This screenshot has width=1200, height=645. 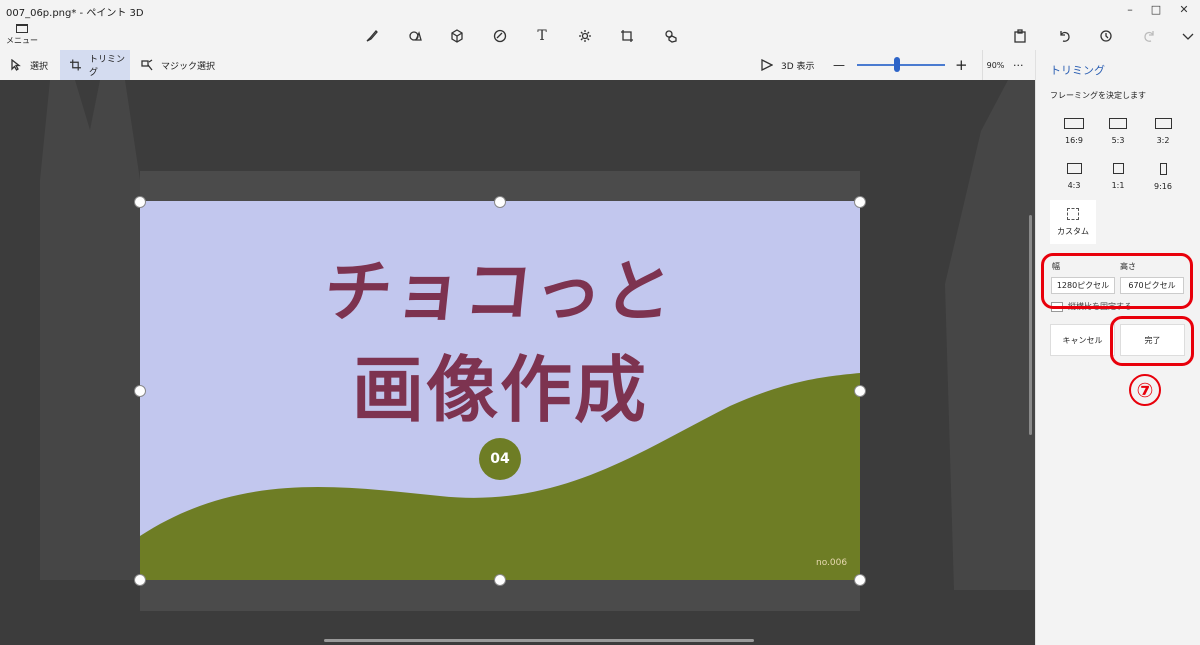 What do you see at coordinates (671, 36) in the screenshot?
I see `3d-library-icon` at bounding box center [671, 36].